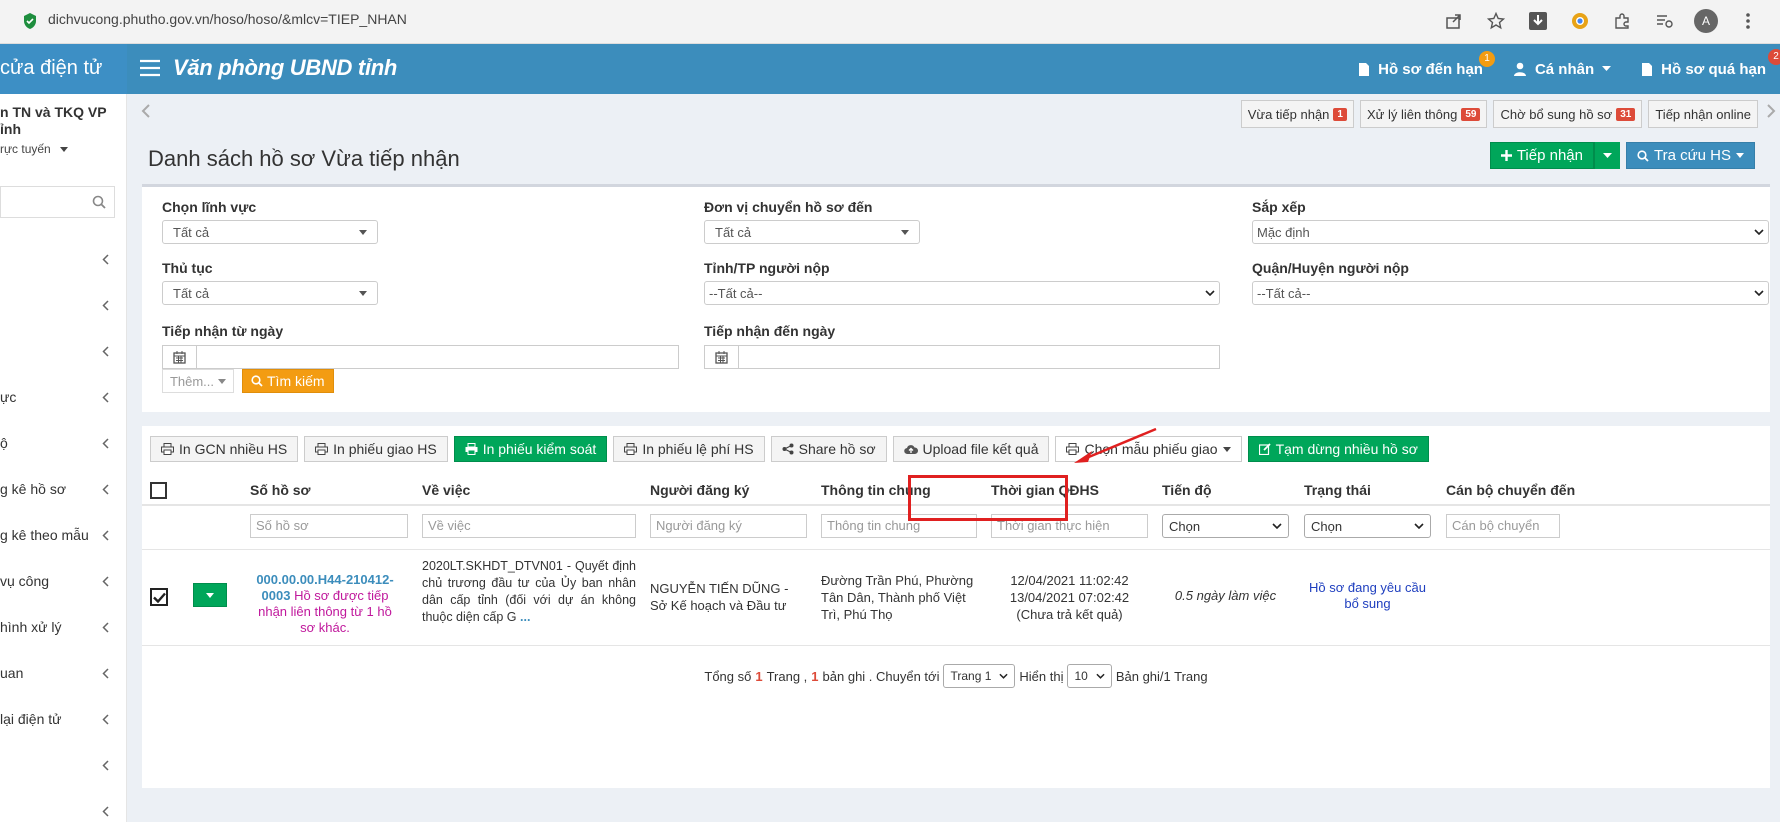 The width and height of the screenshot is (1780, 822). What do you see at coordinates (471, 449) in the screenshot?
I see `print-icon` at bounding box center [471, 449].